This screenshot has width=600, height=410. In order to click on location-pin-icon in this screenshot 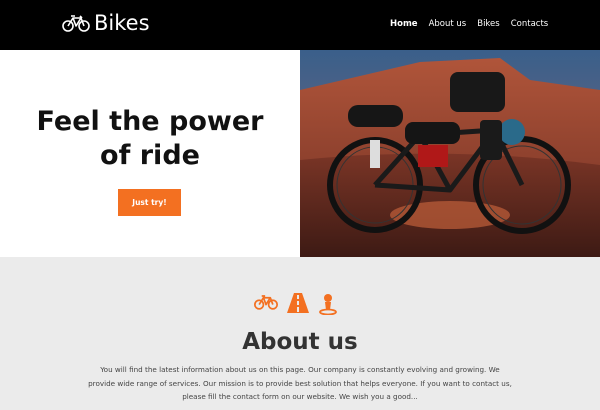, I will do `click(328, 306)`.